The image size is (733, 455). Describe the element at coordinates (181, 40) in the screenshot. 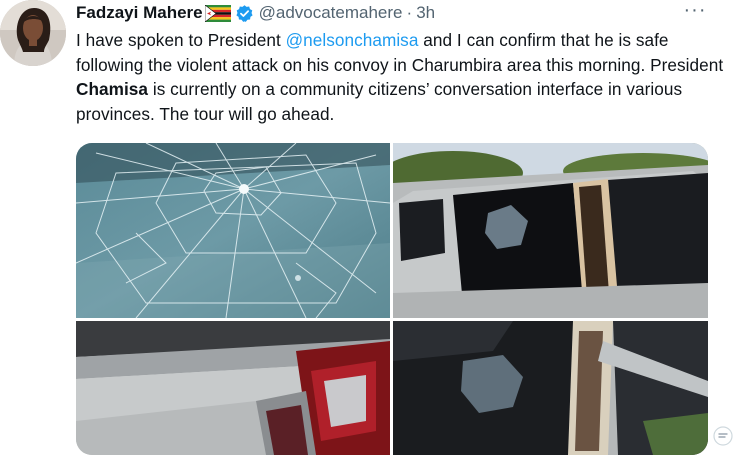

I see `tweet-text-part: I have spoken to President` at that location.